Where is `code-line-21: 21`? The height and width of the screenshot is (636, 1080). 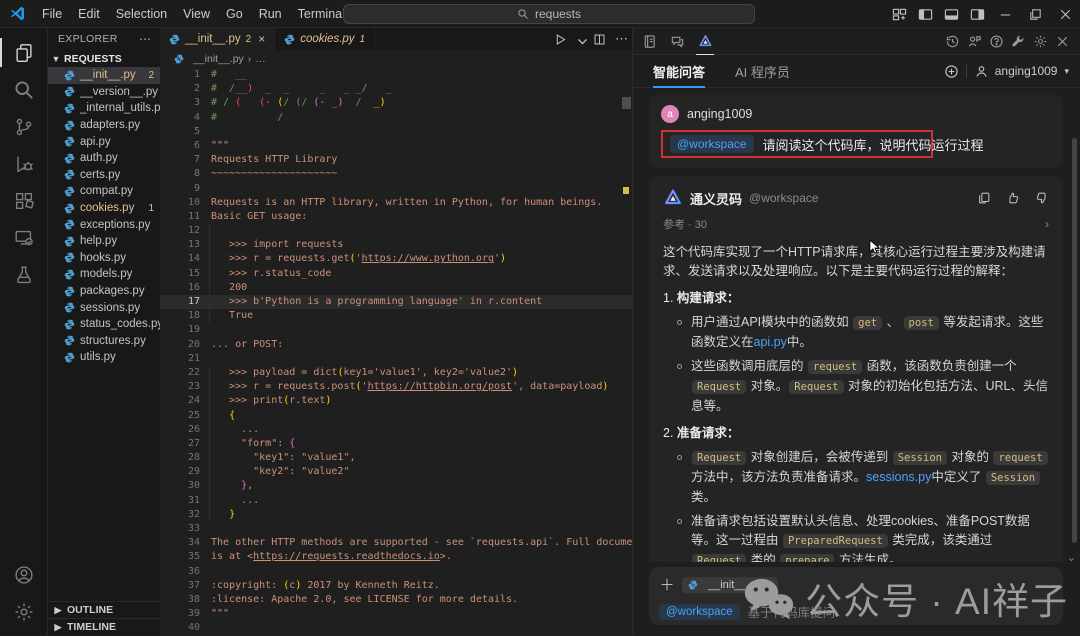
code-line-21: 21 is located at coordinates (193, 358).